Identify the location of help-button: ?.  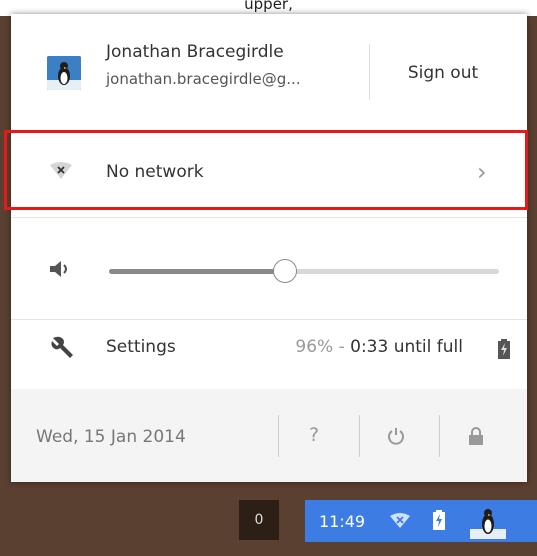
(314, 435).